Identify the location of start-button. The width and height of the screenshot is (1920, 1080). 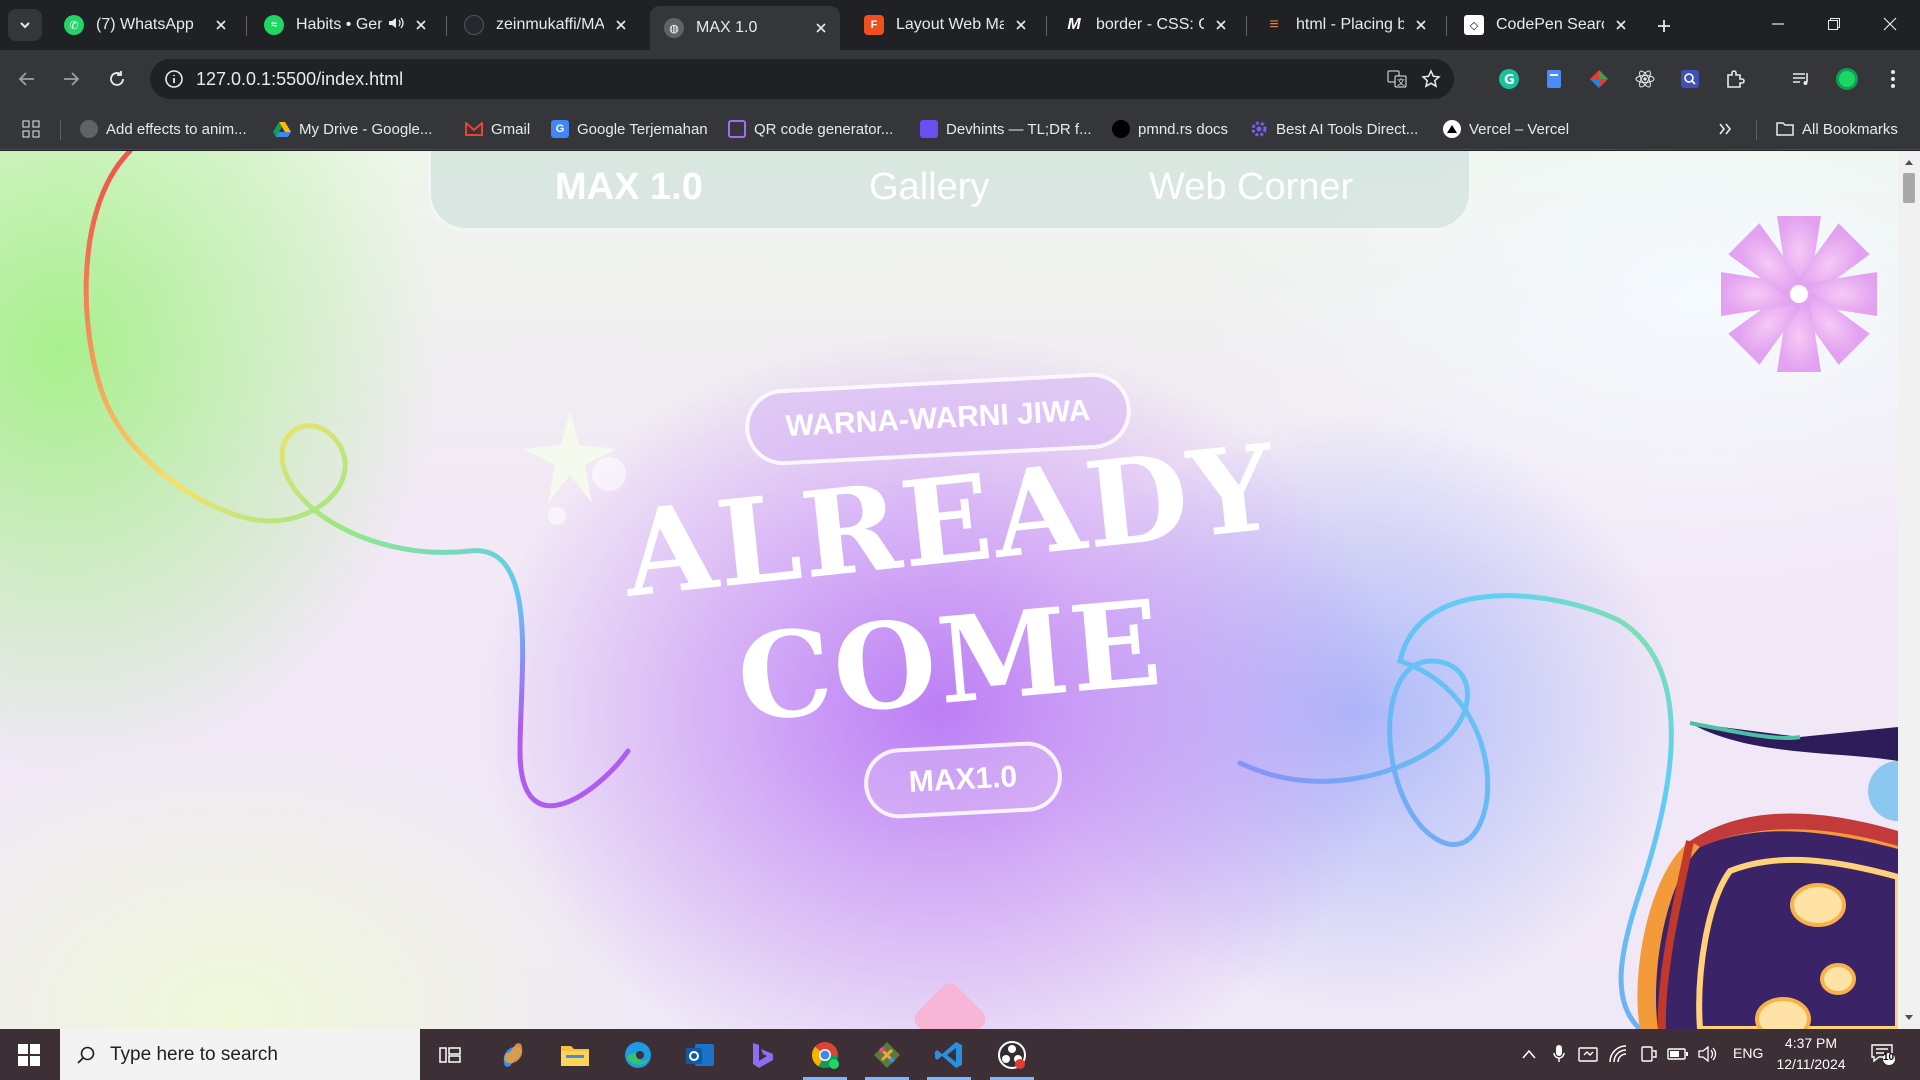
(29, 1054).